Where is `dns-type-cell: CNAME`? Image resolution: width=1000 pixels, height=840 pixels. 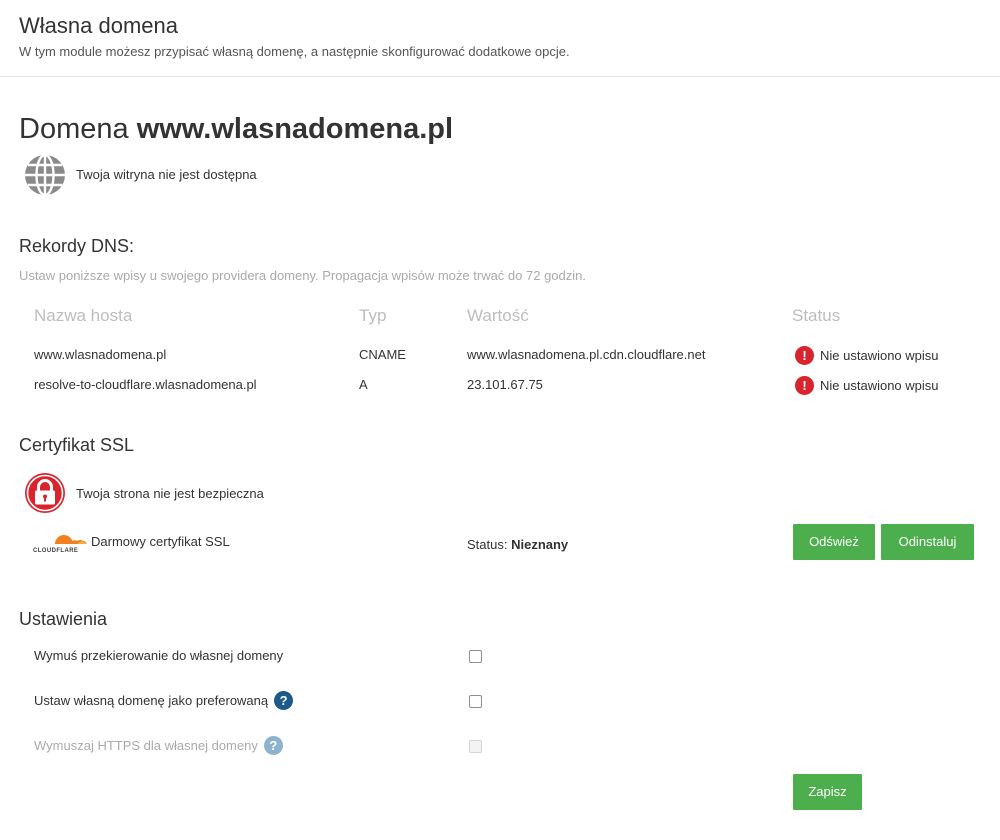
dns-type-cell: CNAME is located at coordinates (382, 354).